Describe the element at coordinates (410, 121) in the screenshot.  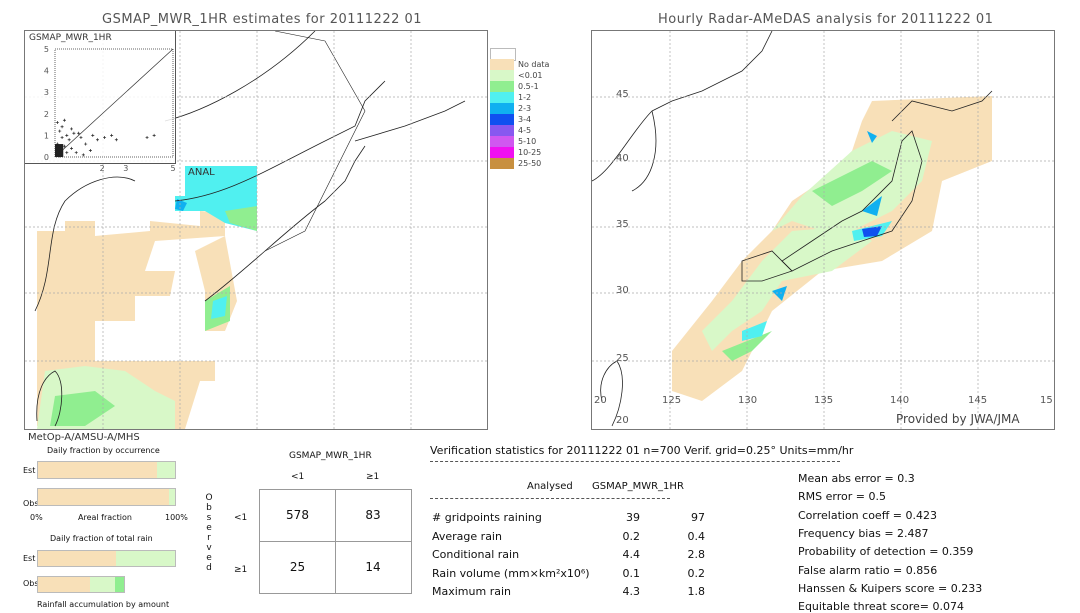
I see `coastline` at that location.